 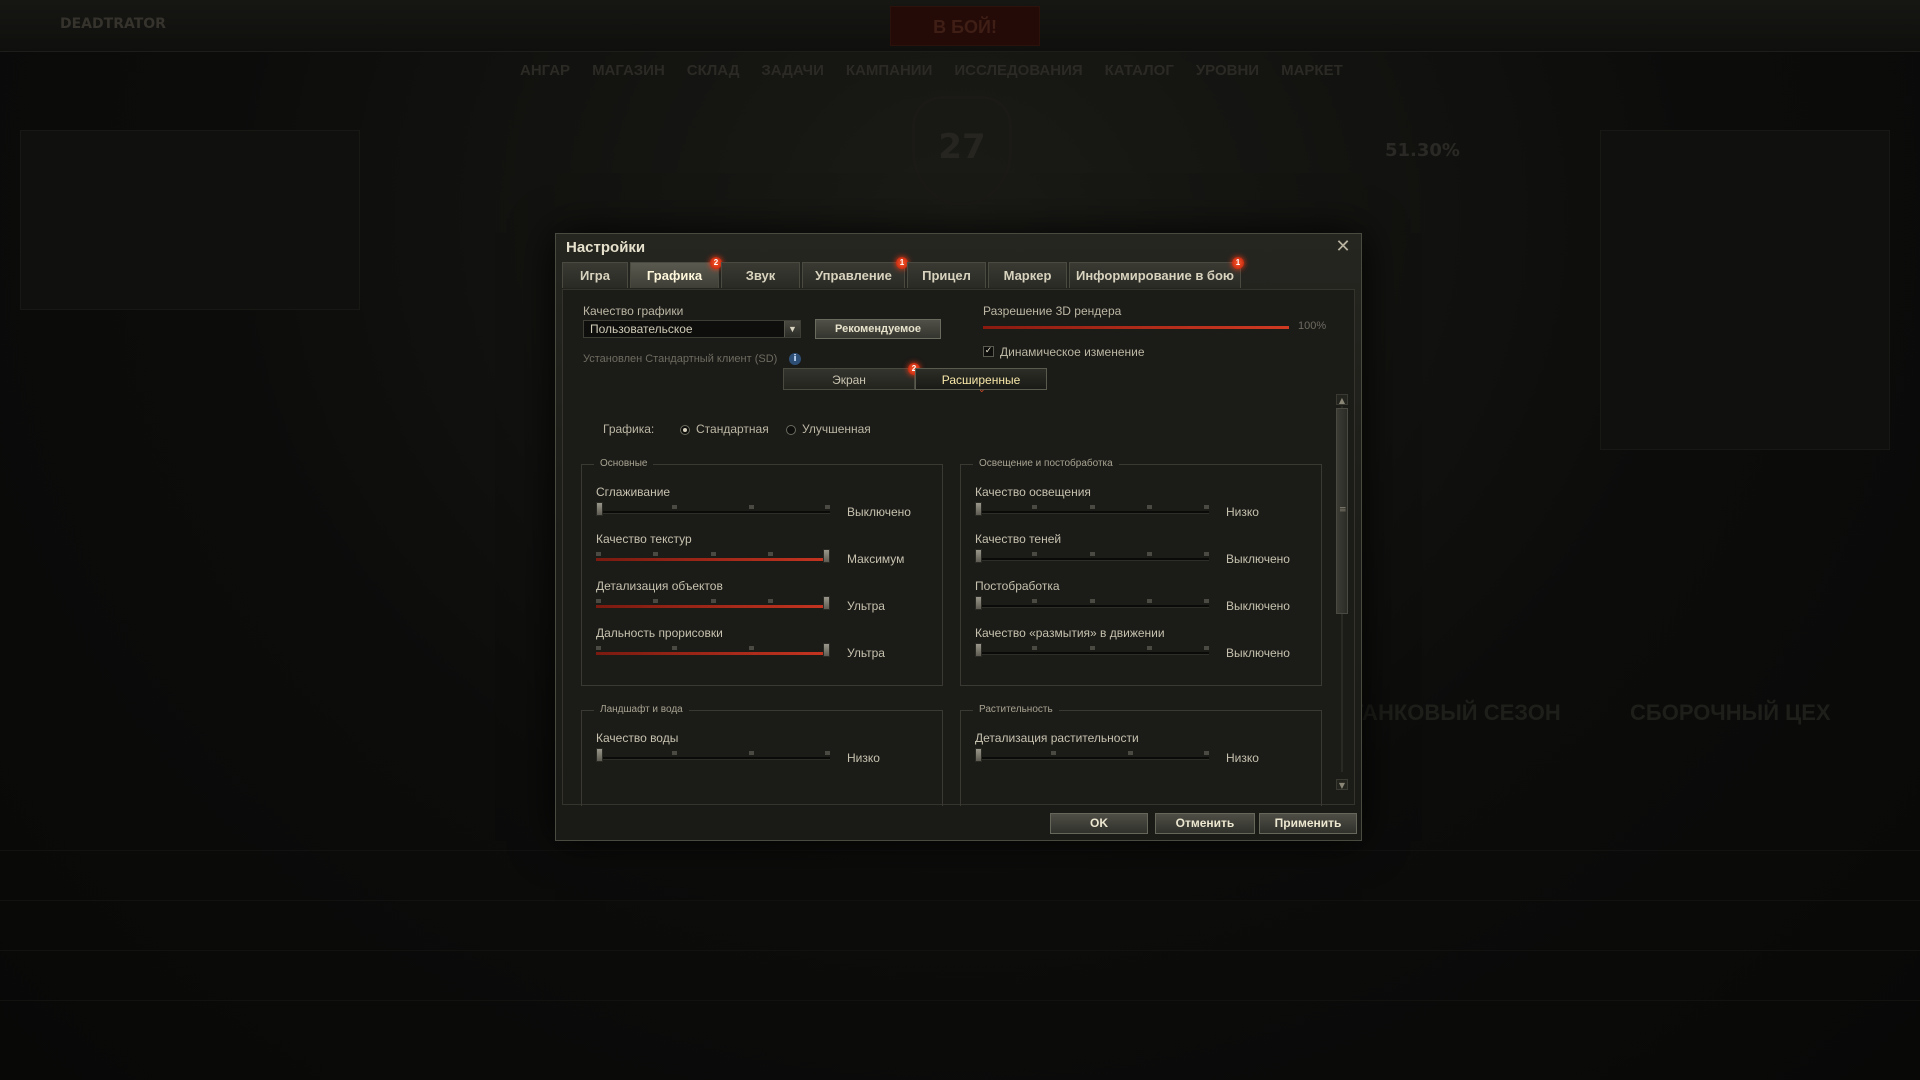 What do you see at coordinates (1227, 70) in the screenshot?
I see `nav-item: УРОВНИ` at bounding box center [1227, 70].